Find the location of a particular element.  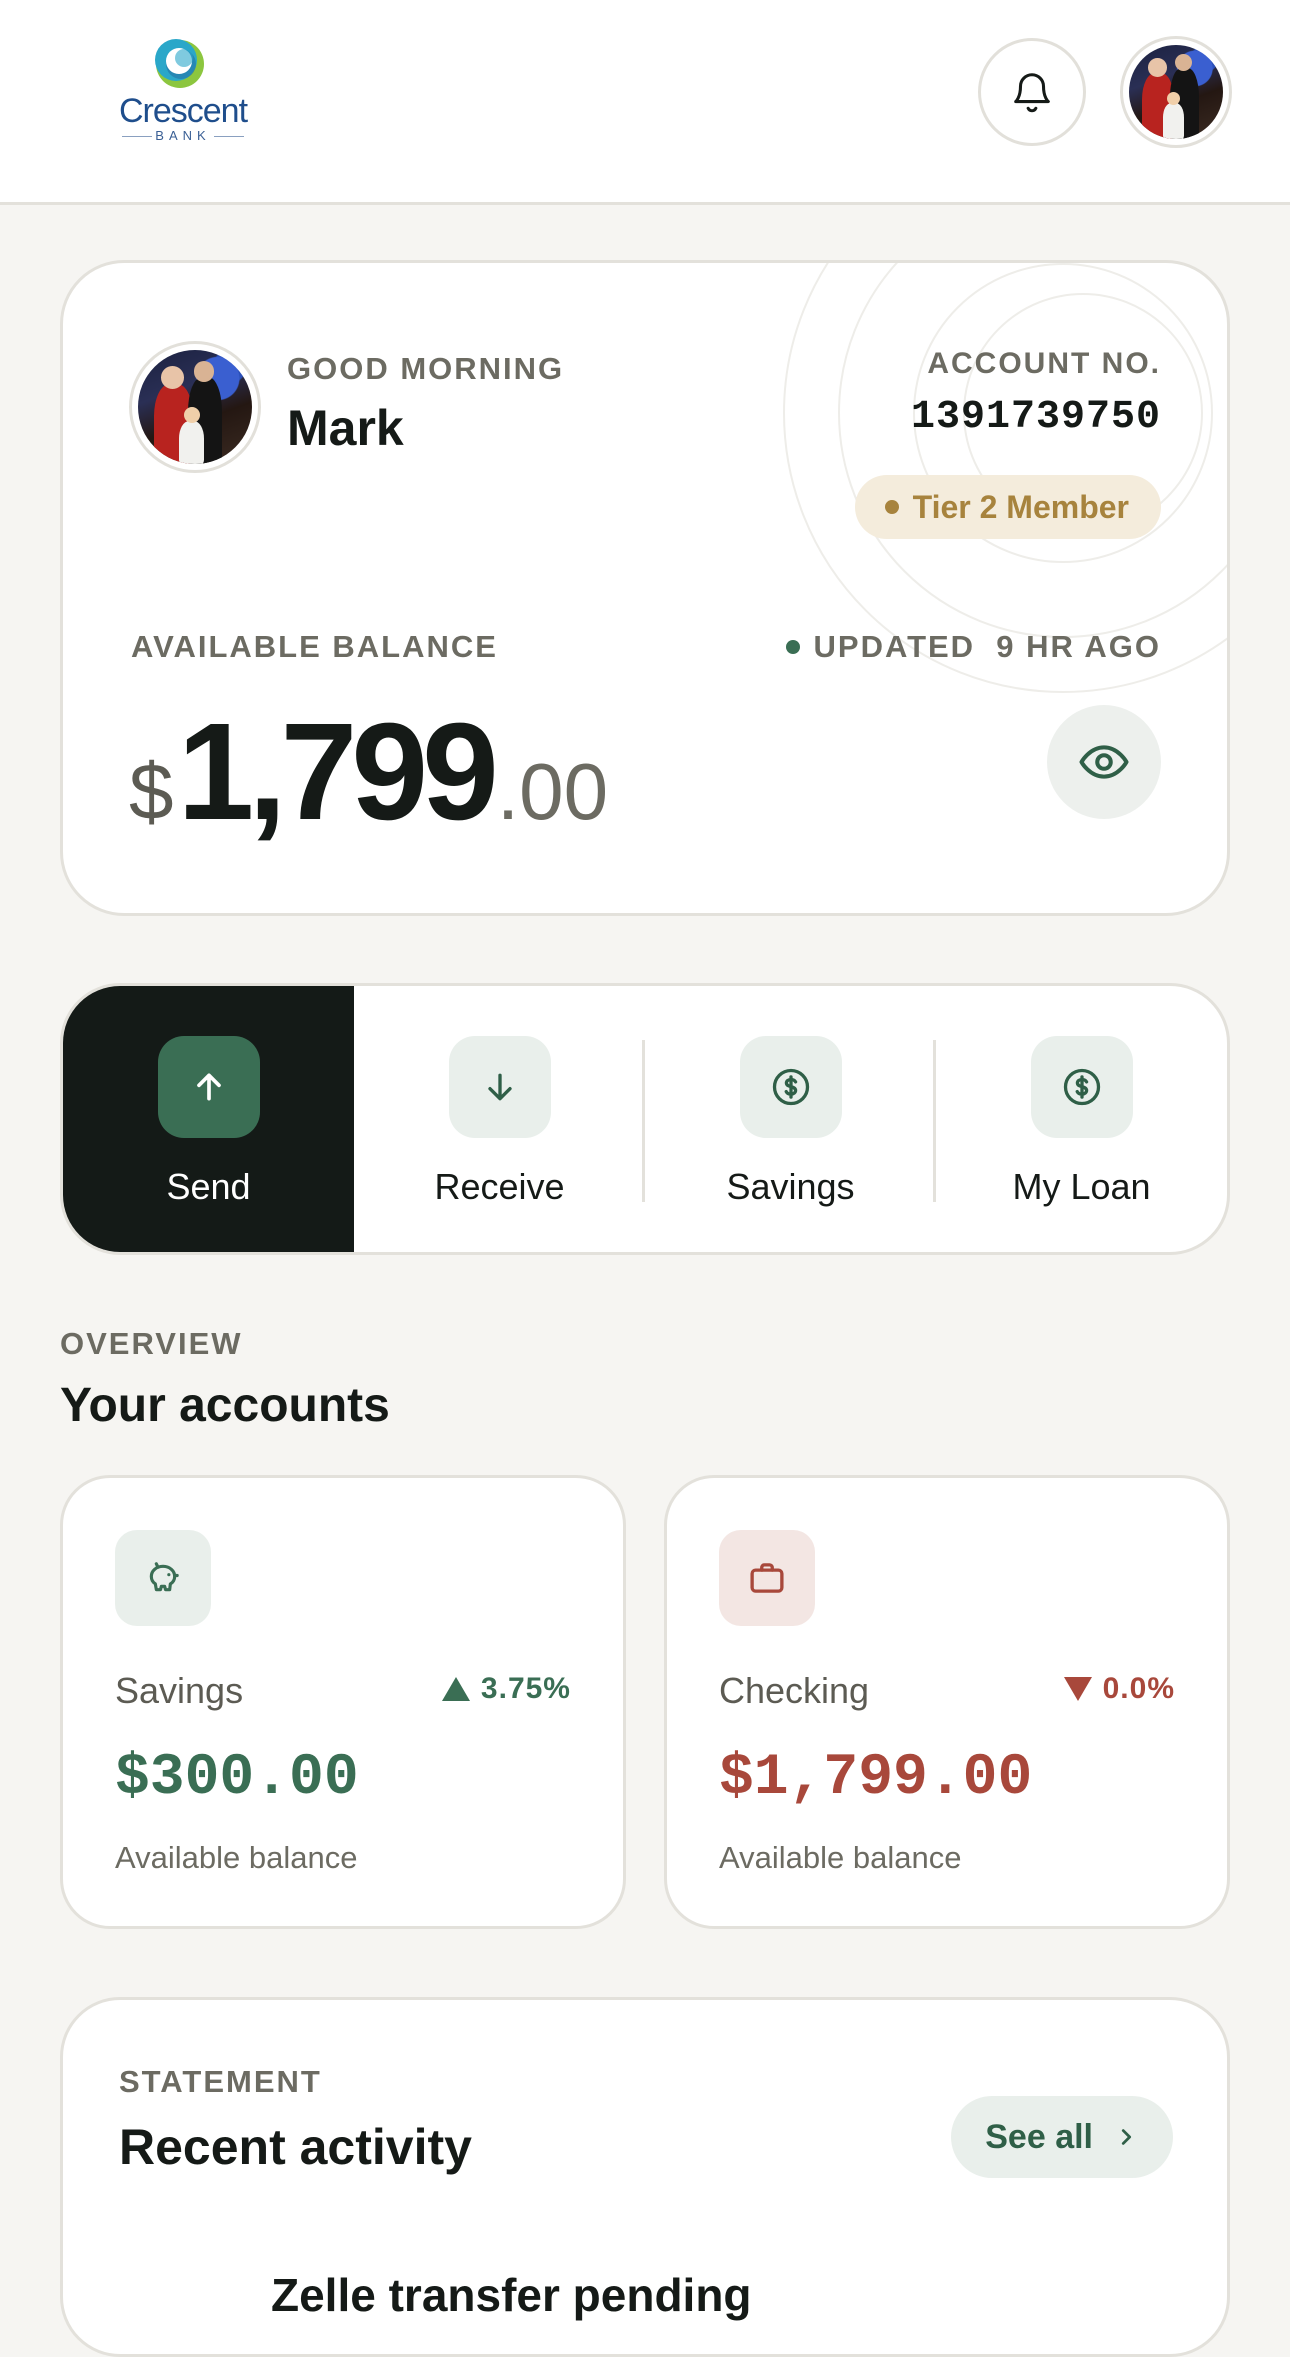

piggy-bank-icon is located at coordinates (164, 1577).